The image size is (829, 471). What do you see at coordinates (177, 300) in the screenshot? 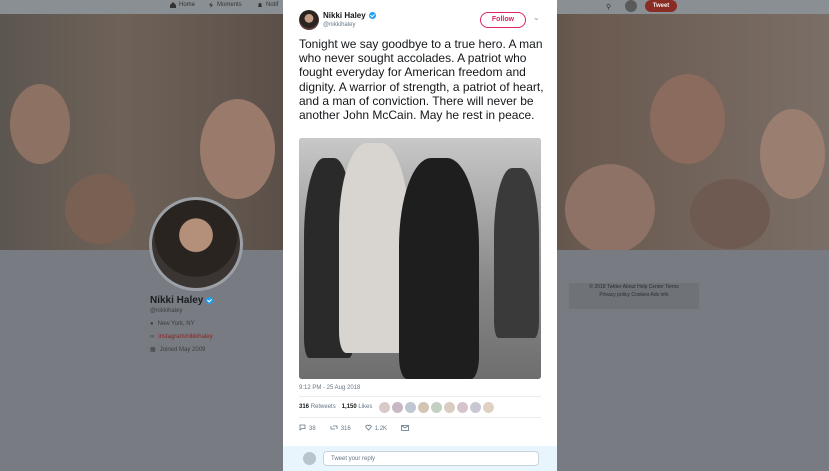
I see `profile-name-text: Nikki Haley` at bounding box center [177, 300].